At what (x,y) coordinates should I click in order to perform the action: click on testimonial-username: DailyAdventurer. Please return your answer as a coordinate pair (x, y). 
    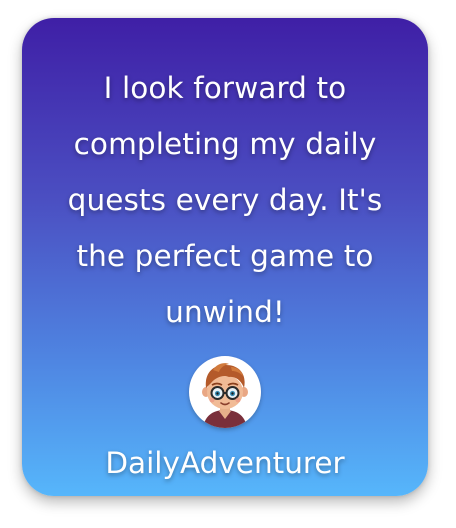
    Looking at the image, I should click on (225, 463).